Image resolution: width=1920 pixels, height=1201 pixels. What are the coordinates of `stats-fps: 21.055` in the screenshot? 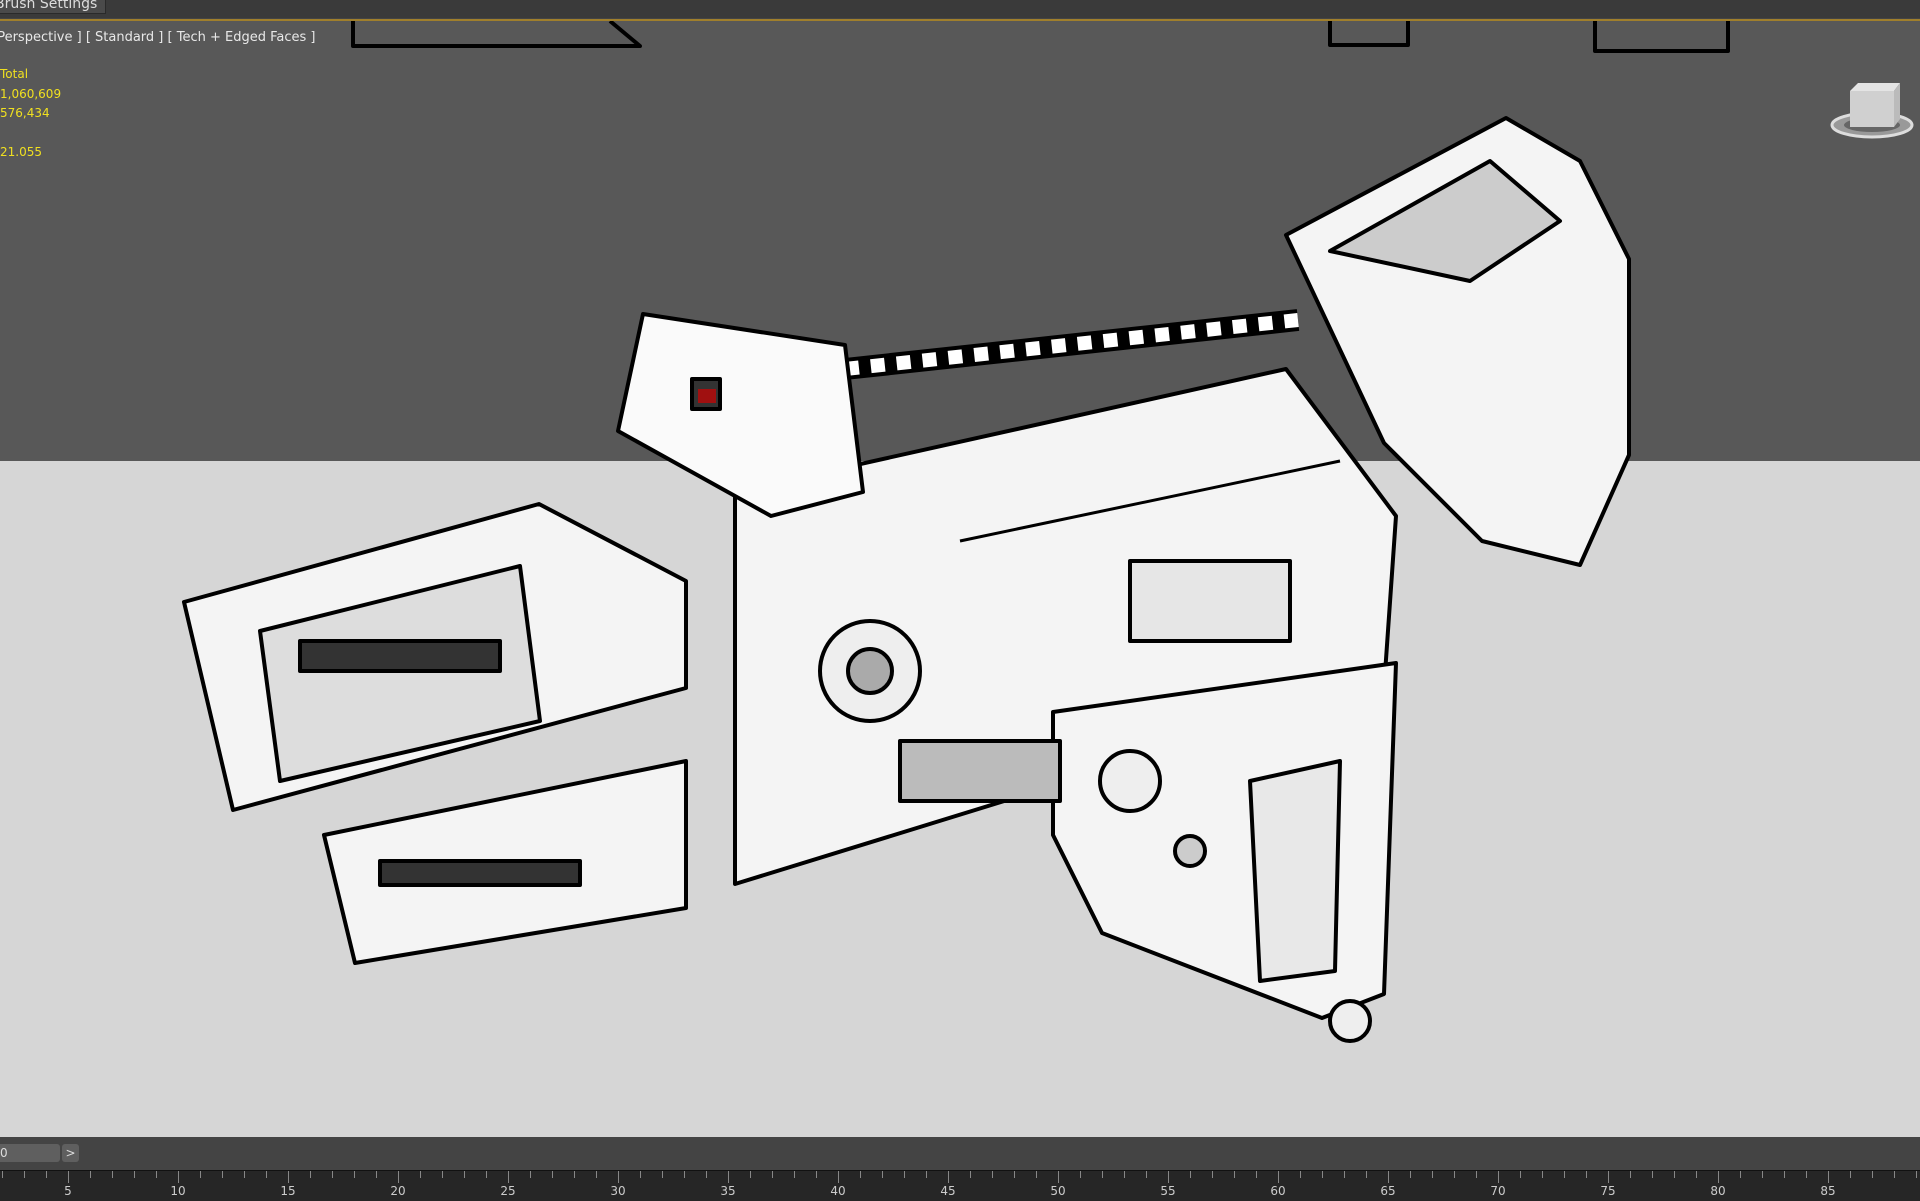 It's located at (21, 152).